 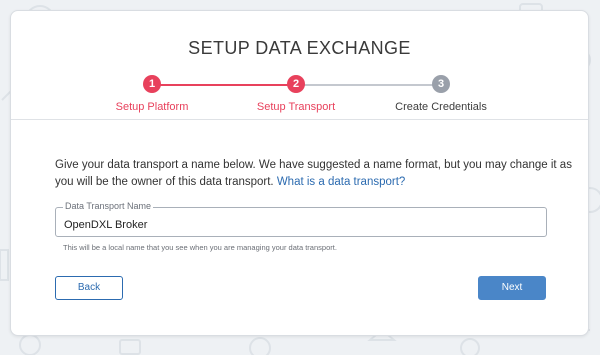 I want to click on step-label: Create Credentials, so click(x=441, y=107).